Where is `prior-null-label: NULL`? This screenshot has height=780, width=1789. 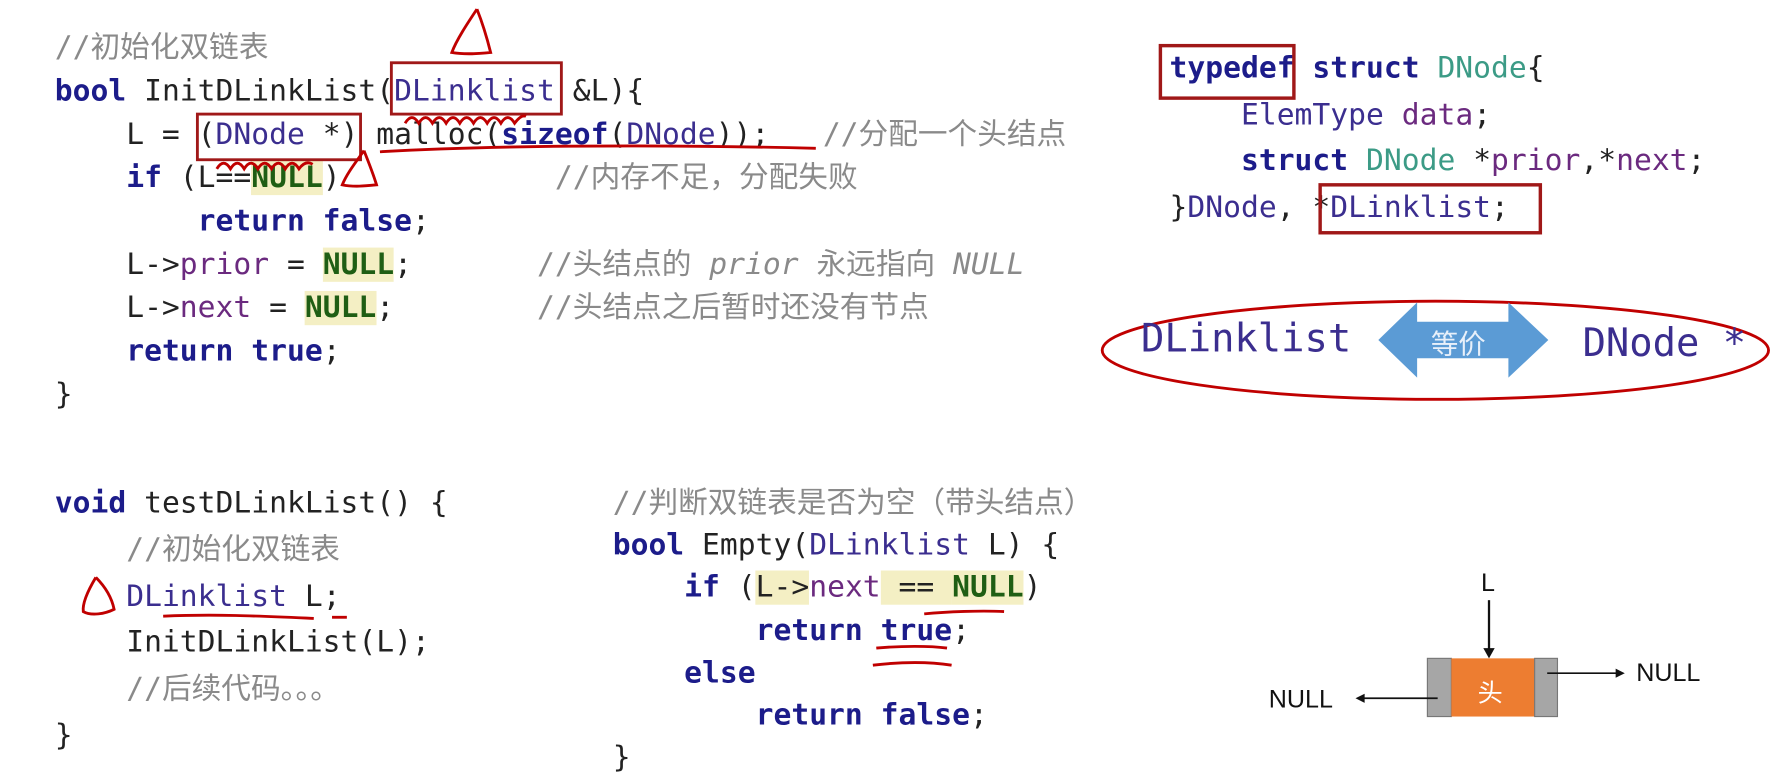
prior-null-label: NULL is located at coordinates (1300, 699).